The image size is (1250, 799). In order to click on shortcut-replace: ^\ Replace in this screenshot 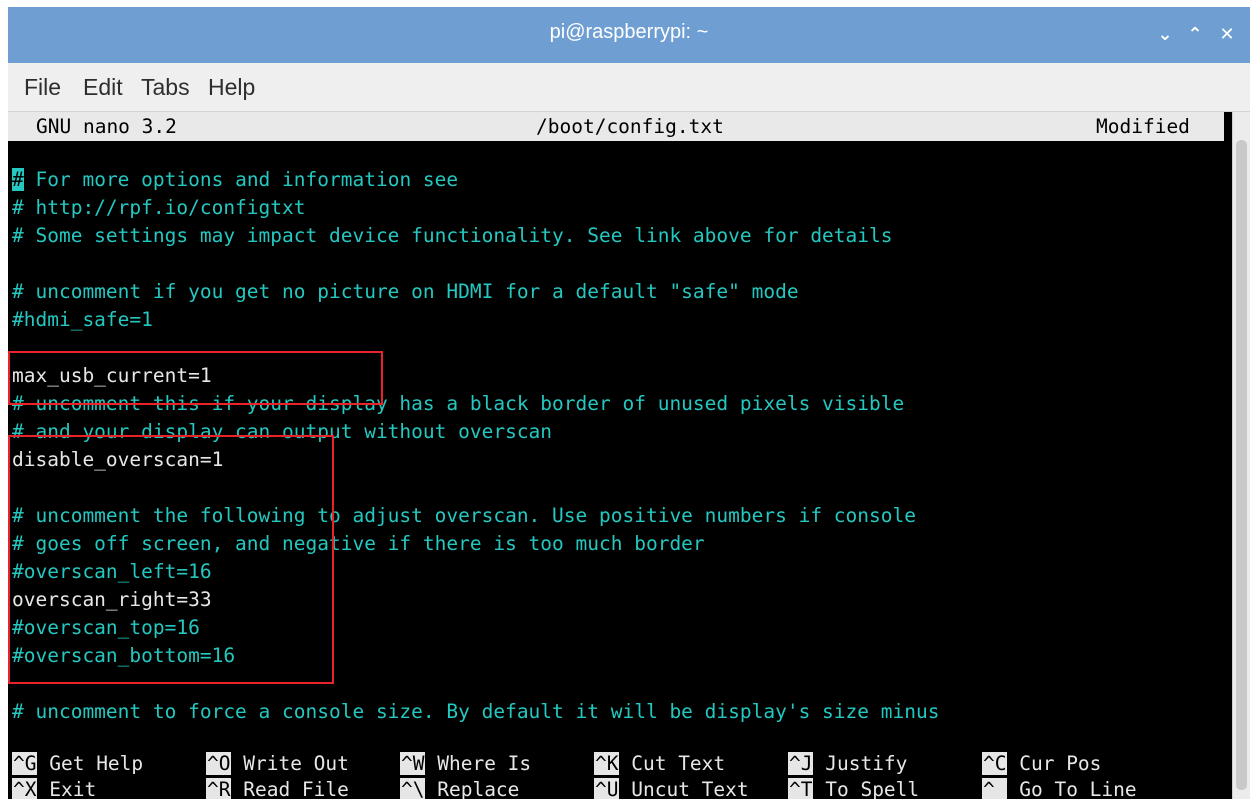, I will do `click(459, 788)`.